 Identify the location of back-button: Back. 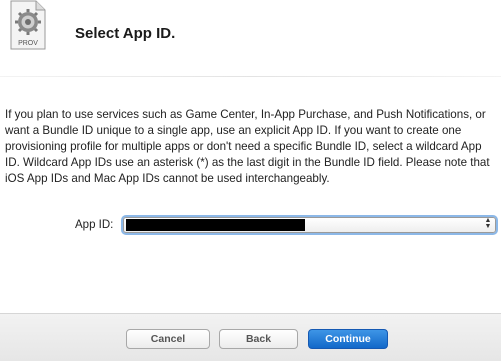
(258, 339).